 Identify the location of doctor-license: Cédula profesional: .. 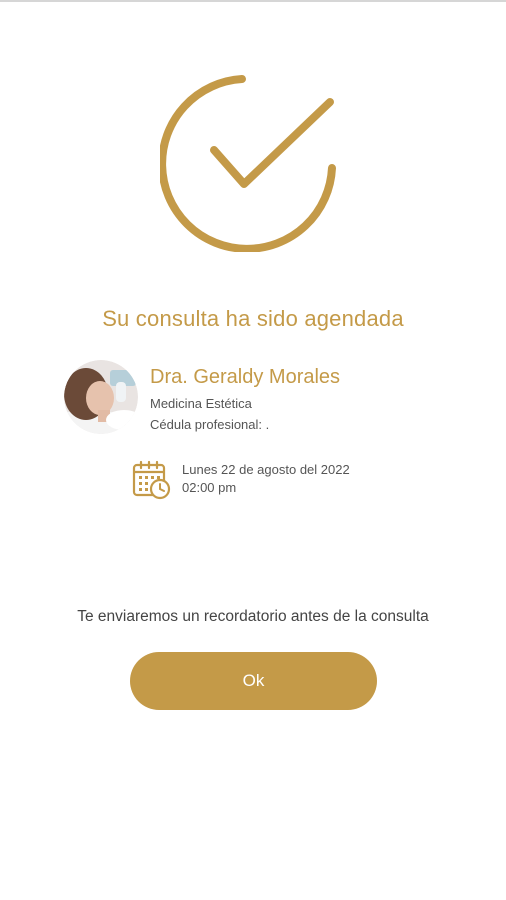
(210, 424).